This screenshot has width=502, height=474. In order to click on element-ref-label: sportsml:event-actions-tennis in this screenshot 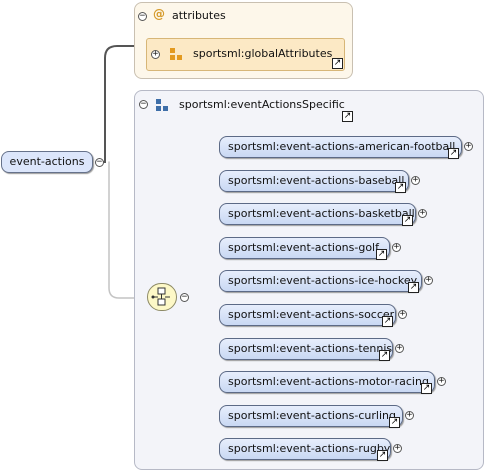, I will do `click(310, 348)`.